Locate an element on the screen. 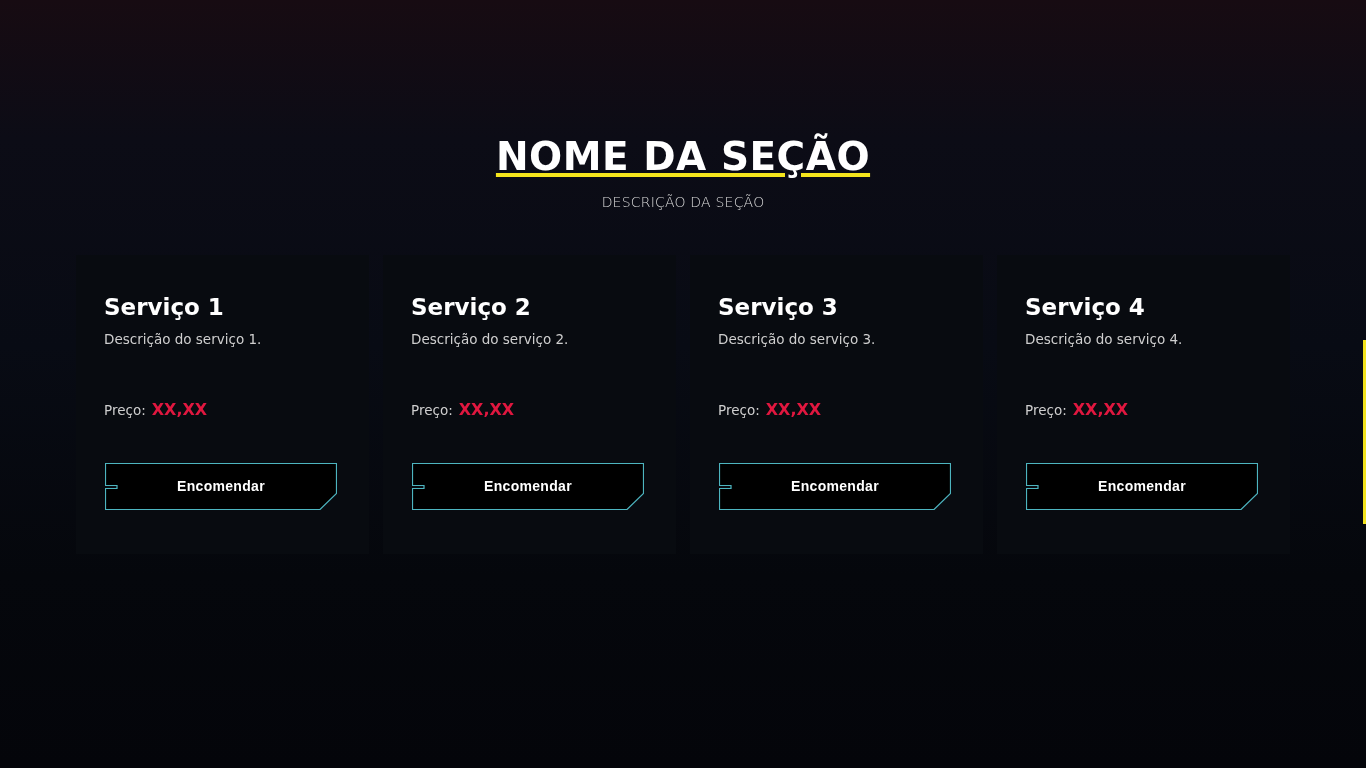 Image resolution: width=1366 pixels, height=768 pixels. service-description: Descrição do serviço 2. is located at coordinates (490, 339).